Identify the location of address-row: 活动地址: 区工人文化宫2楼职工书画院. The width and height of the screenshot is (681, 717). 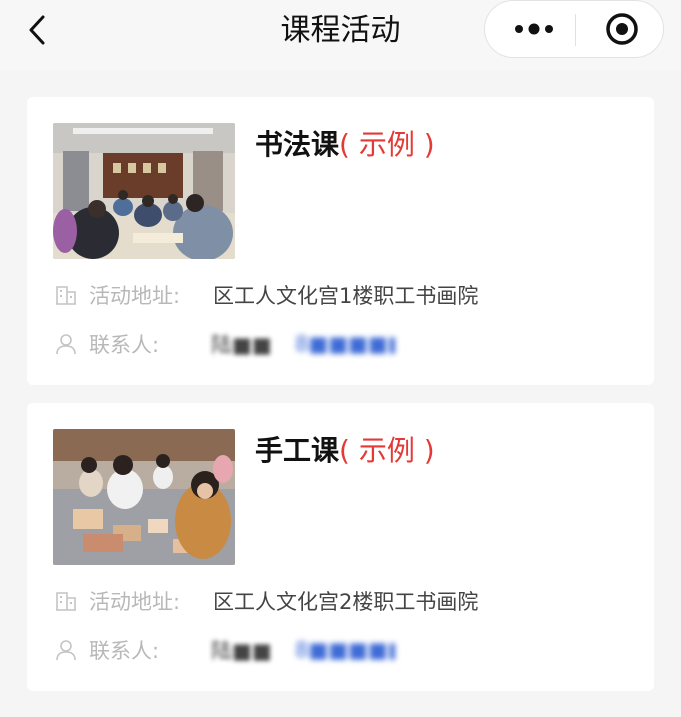
(343, 601).